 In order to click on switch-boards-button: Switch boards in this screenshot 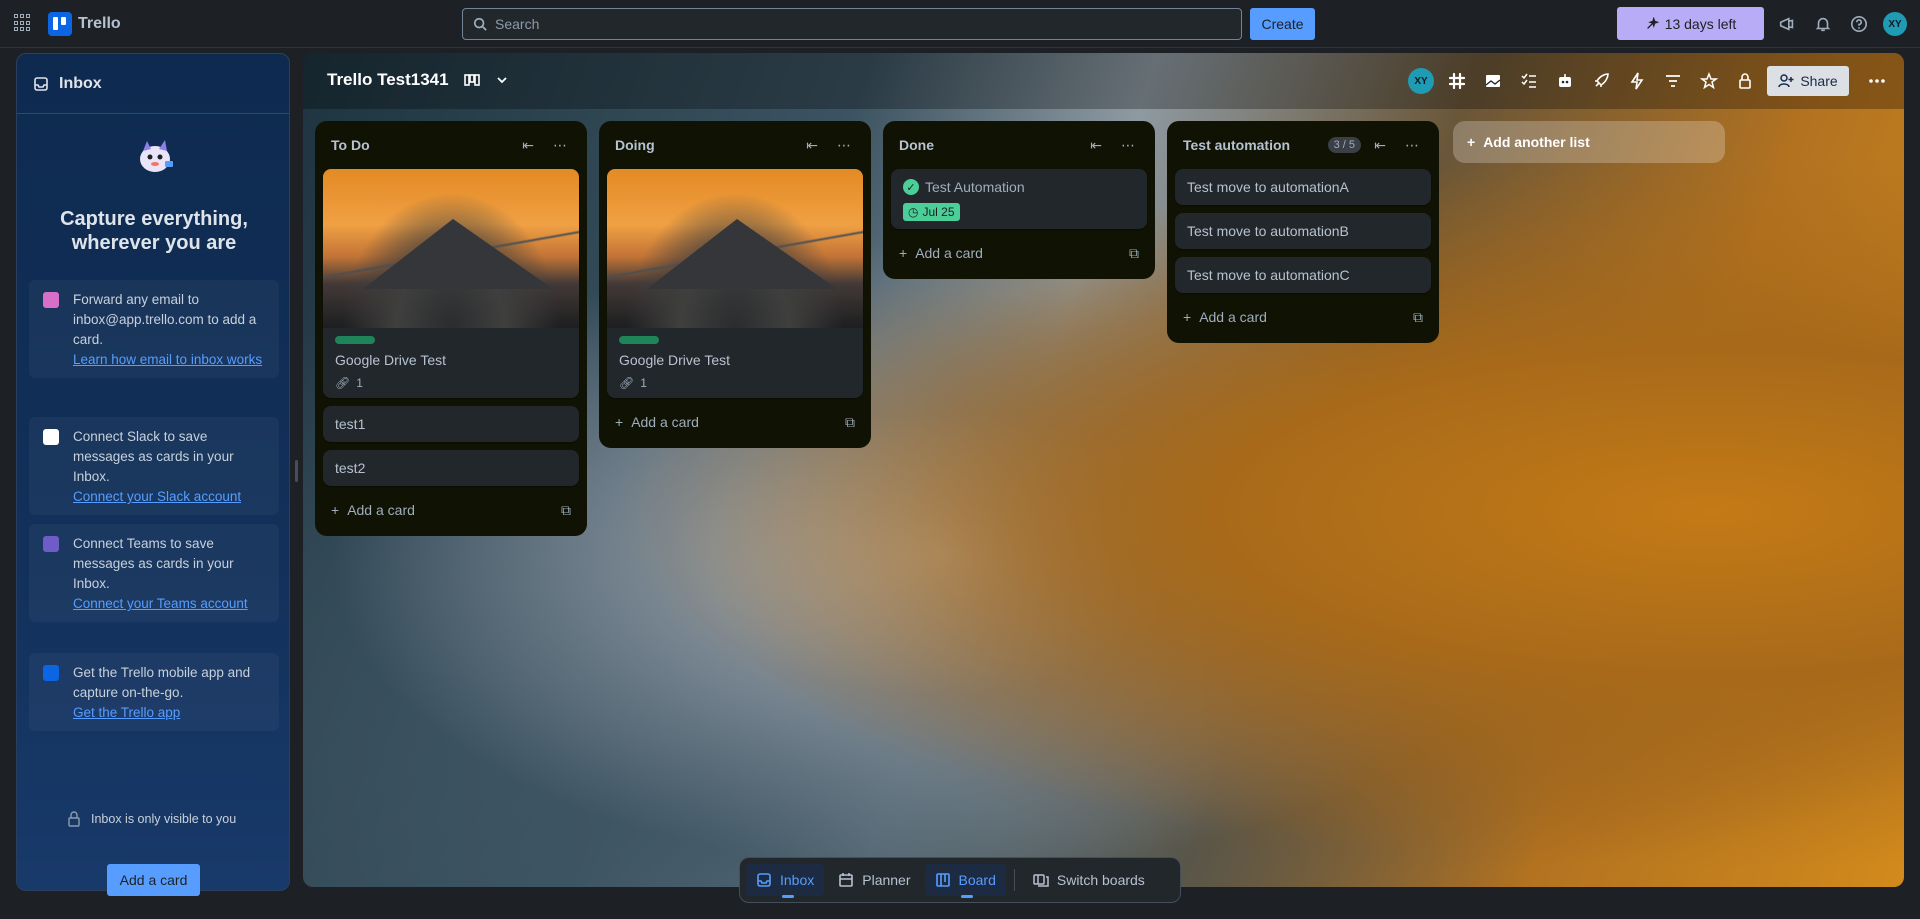, I will do `click(1089, 880)`.